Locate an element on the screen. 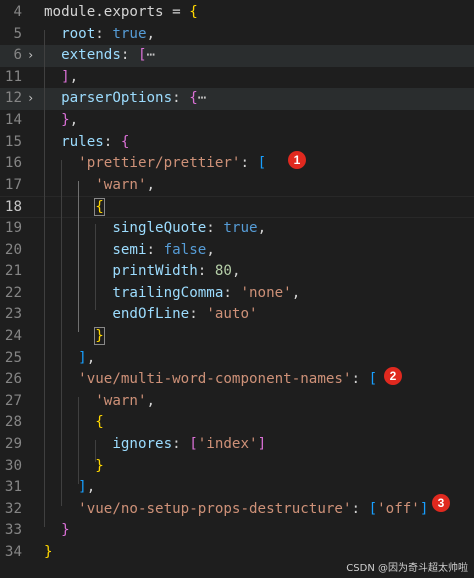  line-number: 31 is located at coordinates (13, 487).